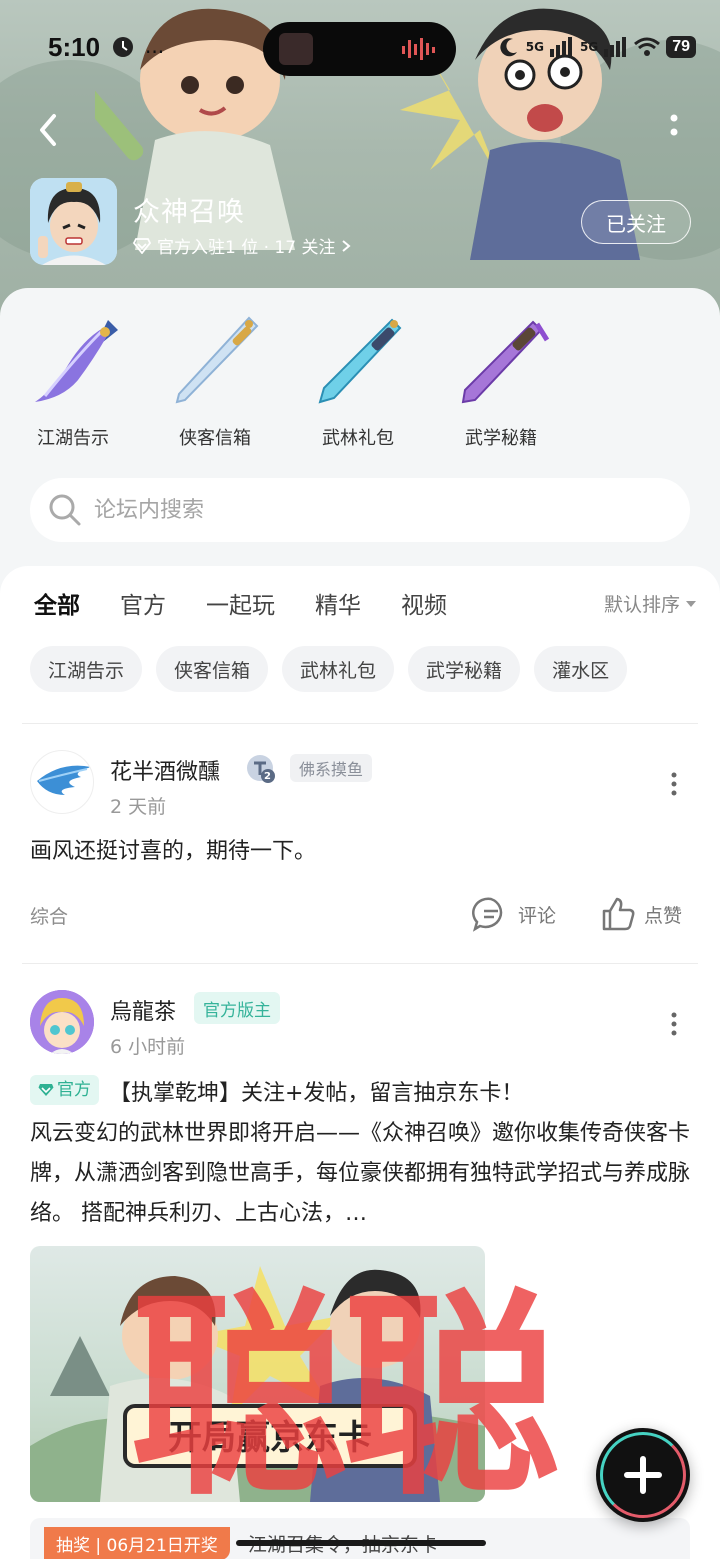  What do you see at coordinates (418, 49) in the screenshot?
I see `audio-wave-icon` at bounding box center [418, 49].